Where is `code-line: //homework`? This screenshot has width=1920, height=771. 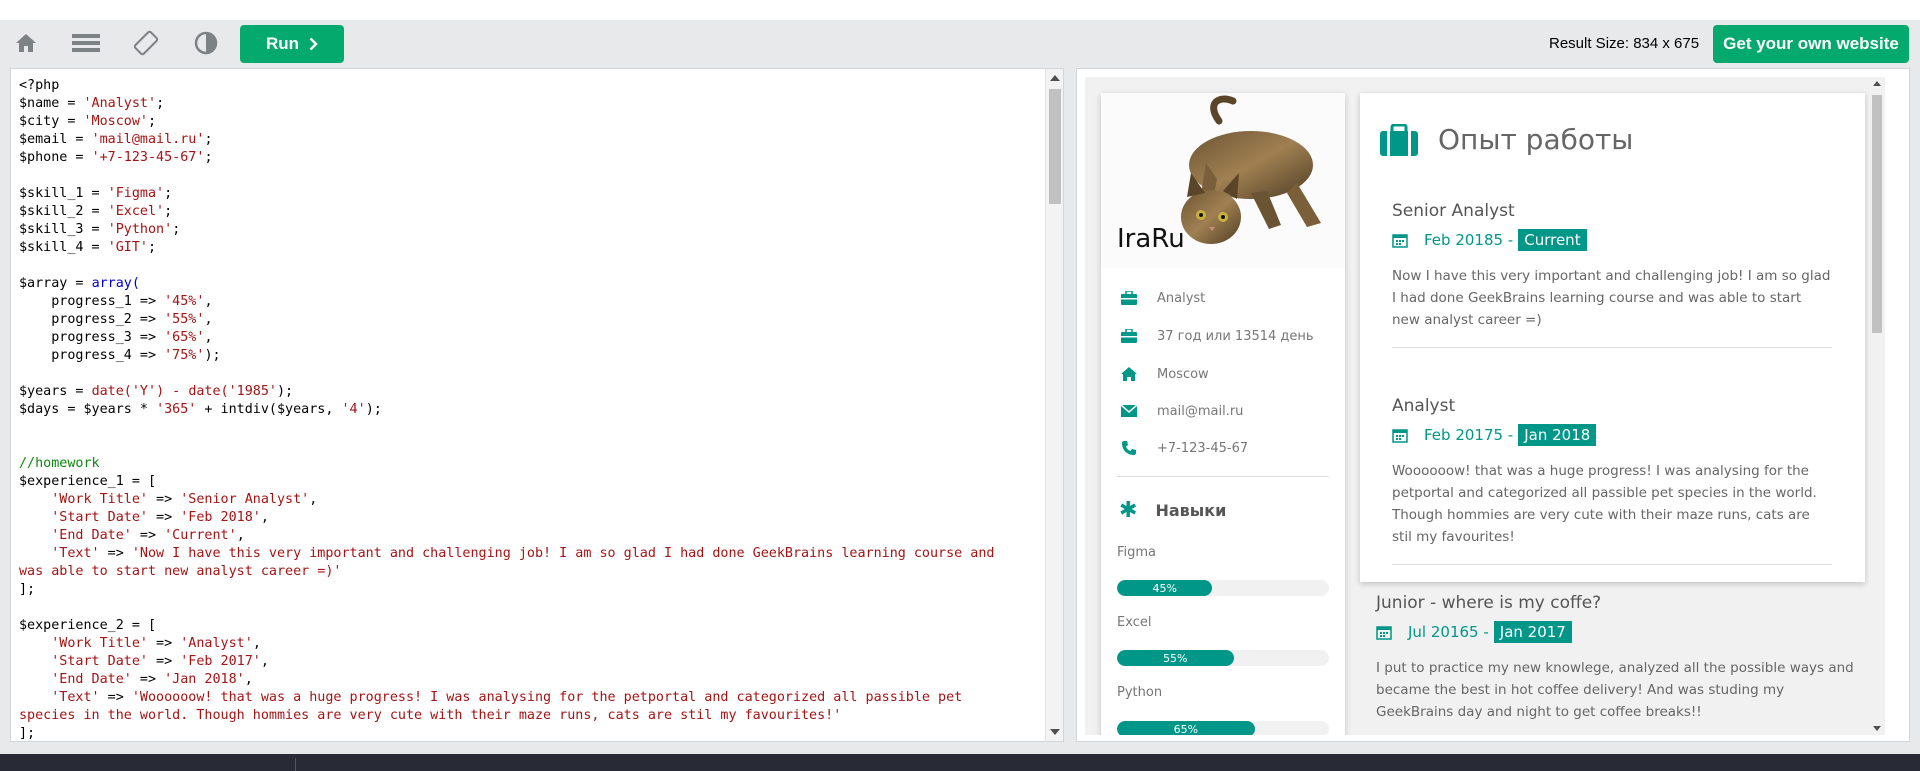
code-line: //homework is located at coordinates (529, 464).